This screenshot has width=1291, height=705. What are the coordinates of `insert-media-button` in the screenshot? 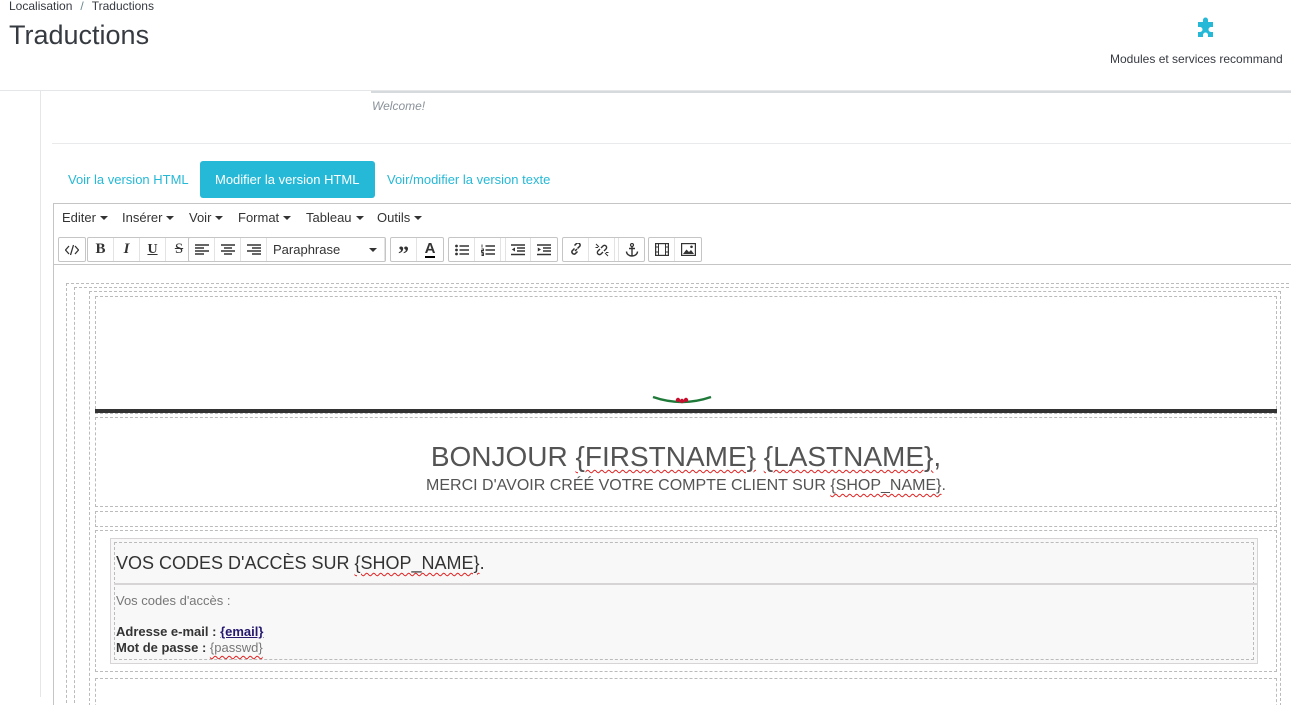 It's located at (662, 249).